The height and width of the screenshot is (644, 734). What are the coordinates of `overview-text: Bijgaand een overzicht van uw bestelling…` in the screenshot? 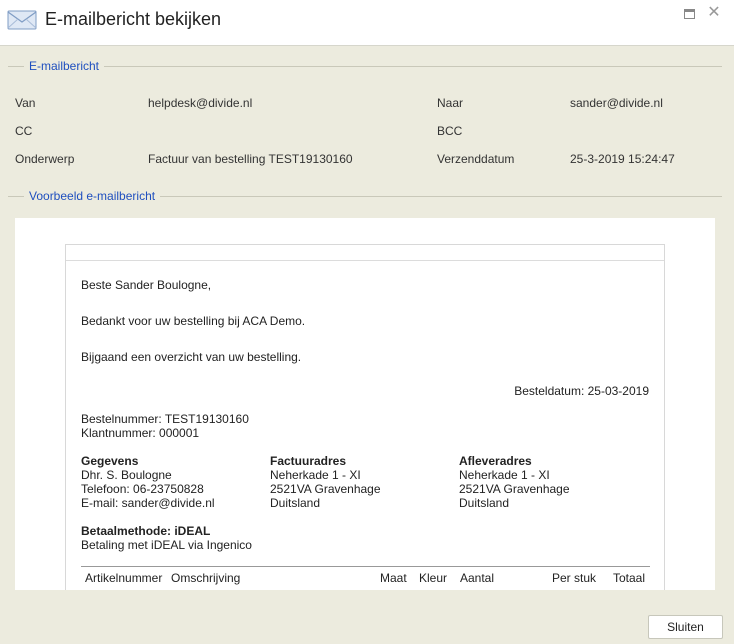 It's located at (191, 357).